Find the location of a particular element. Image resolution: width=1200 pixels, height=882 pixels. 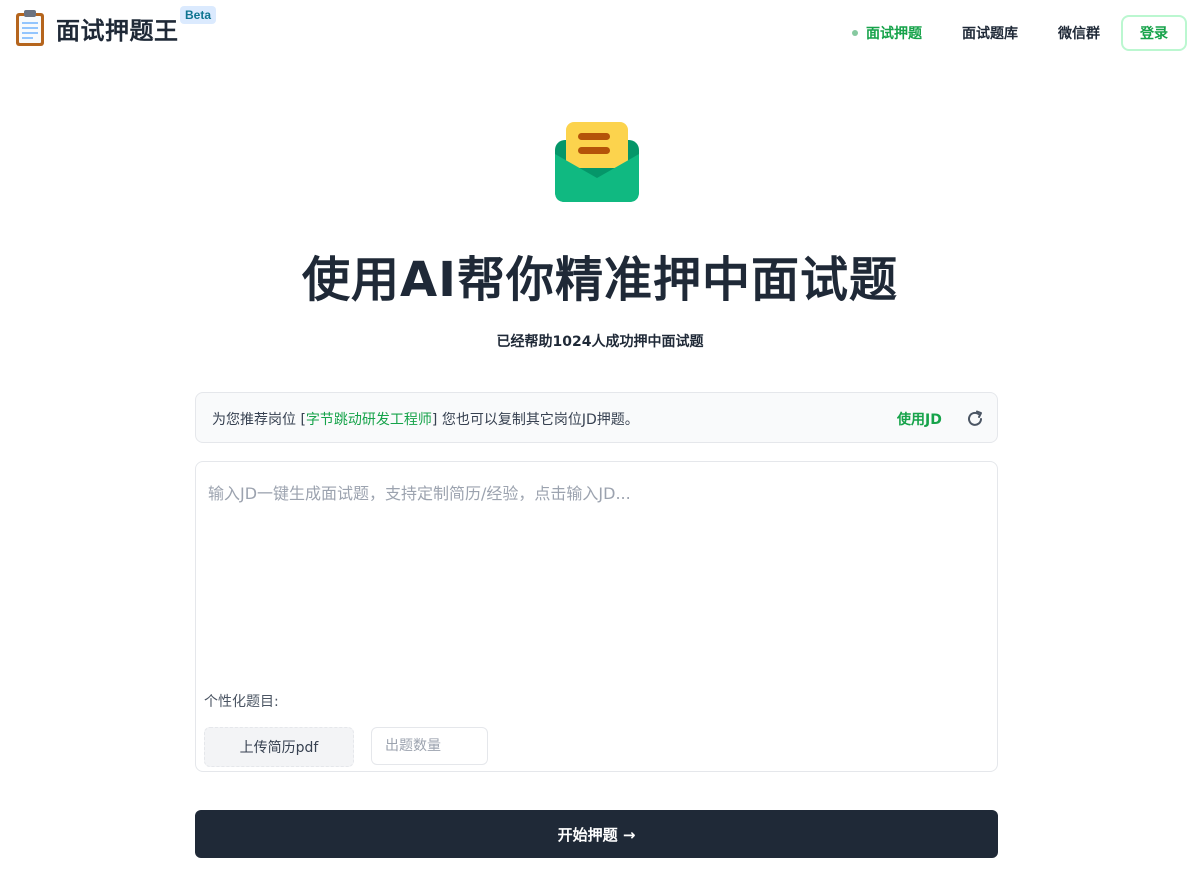

top-nav: 面试押题 面试题库 微信群 登录 is located at coordinates (1019, 33).